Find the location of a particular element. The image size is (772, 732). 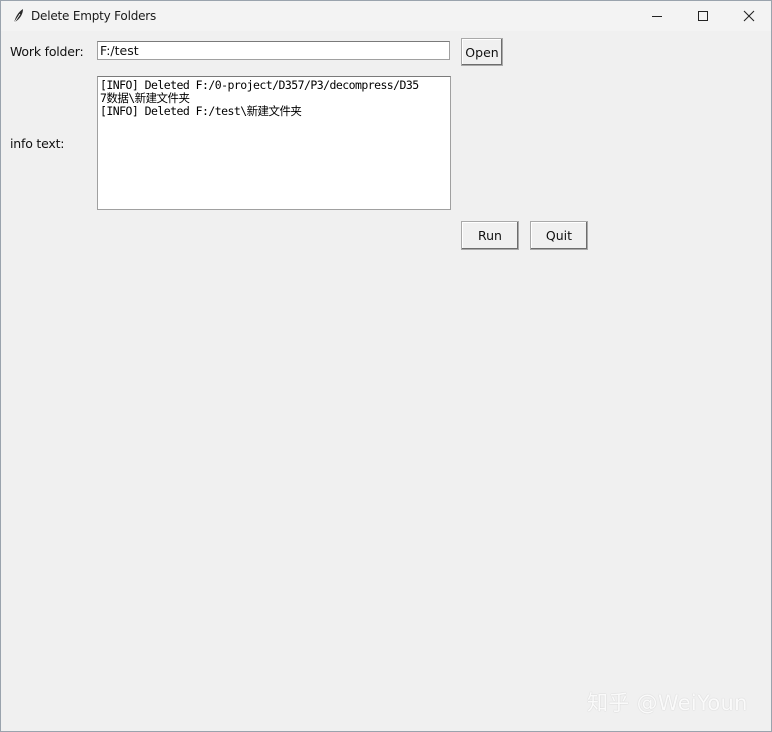

title-bar: Delete Empty Folders is located at coordinates (386, 16).